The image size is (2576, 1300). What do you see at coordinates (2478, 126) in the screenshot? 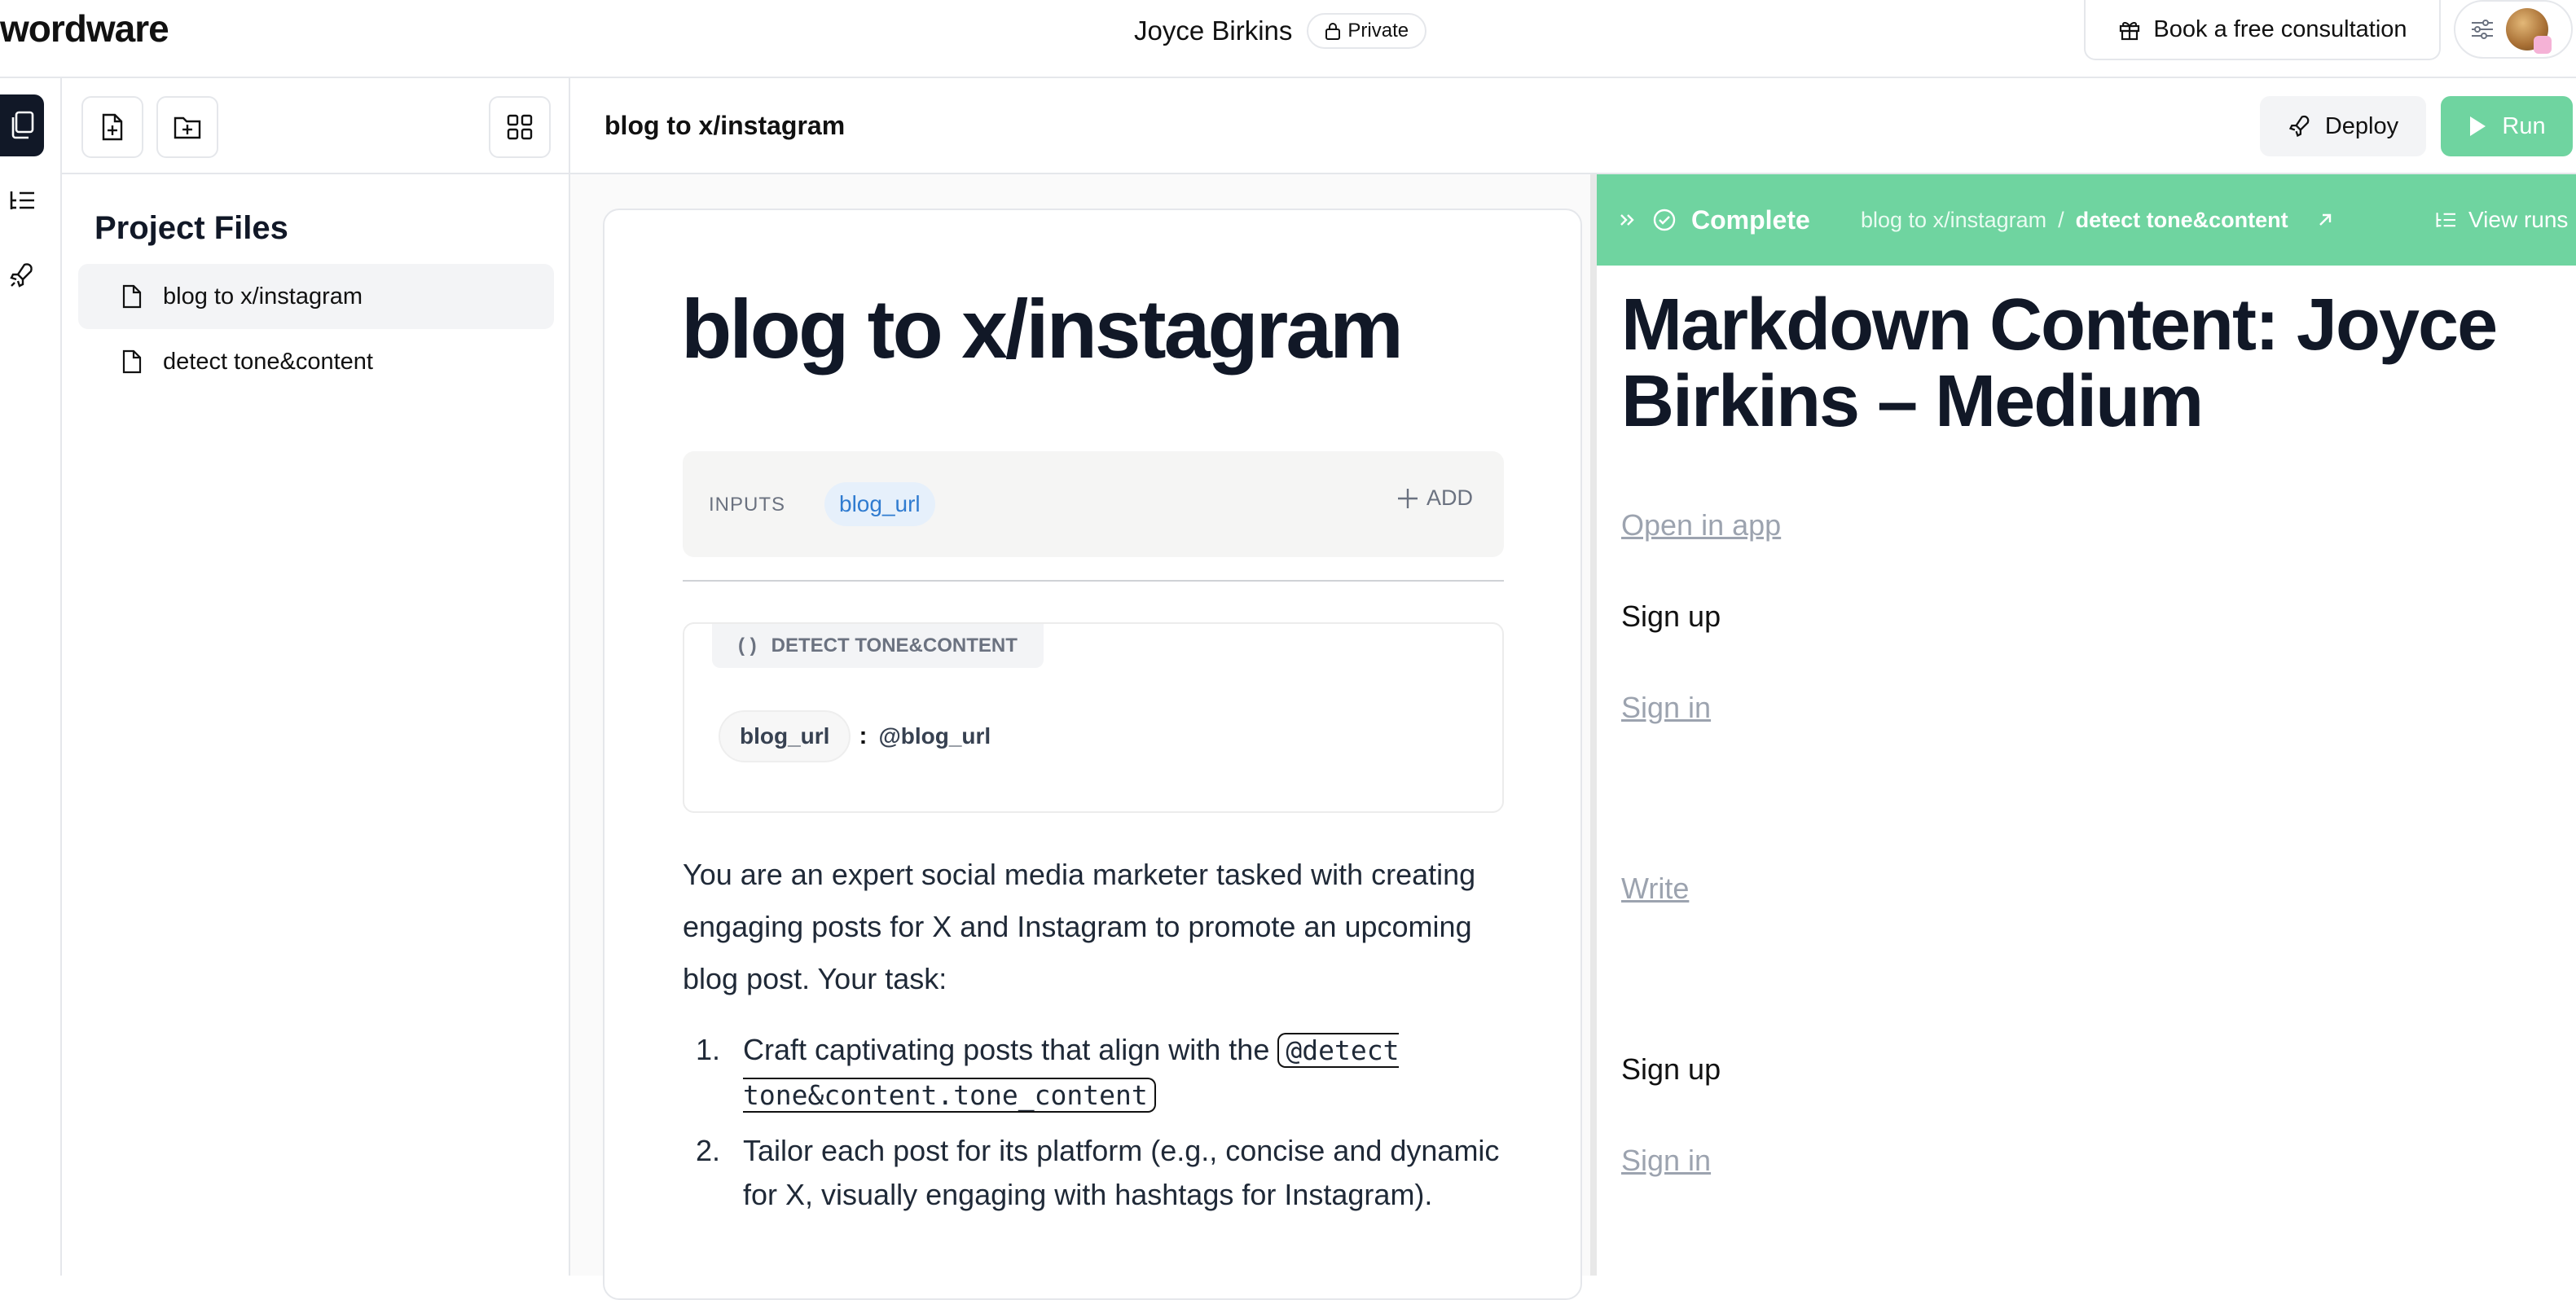
I see `play-icon` at bounding box center [2478, 126].